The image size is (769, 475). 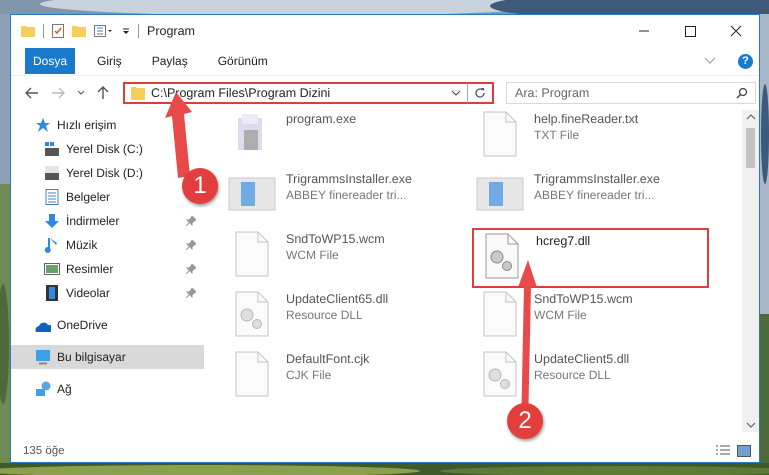 What do you see at coordinates (751, 117) in the screenshot?
I see `scroll-up-icon` at bounding box center [751, 117].